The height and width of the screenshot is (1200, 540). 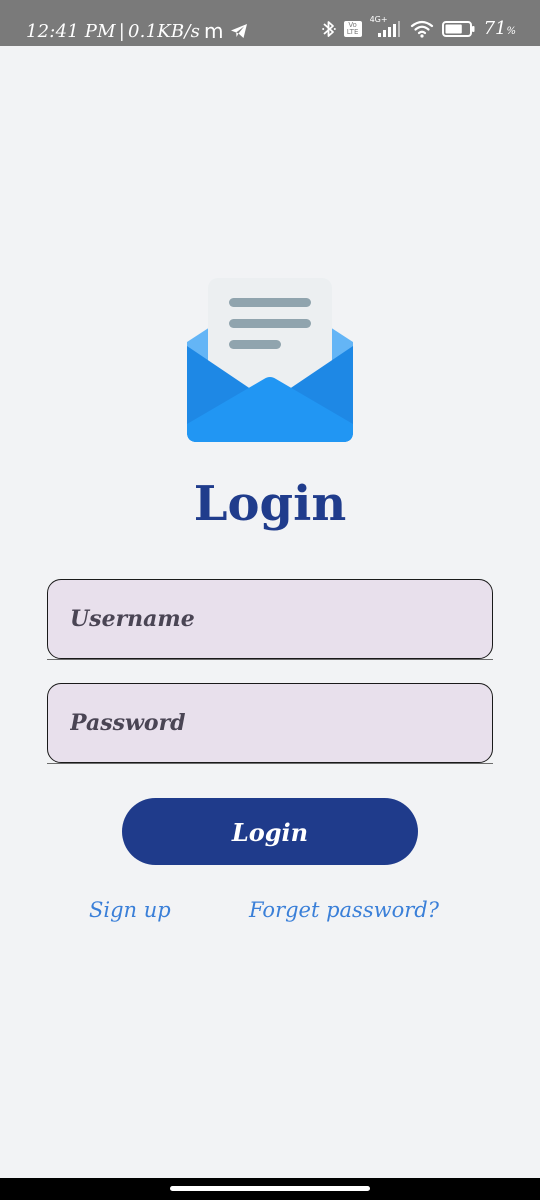 I want to click on signal-group: 4G+, so click(x=386, y=27).